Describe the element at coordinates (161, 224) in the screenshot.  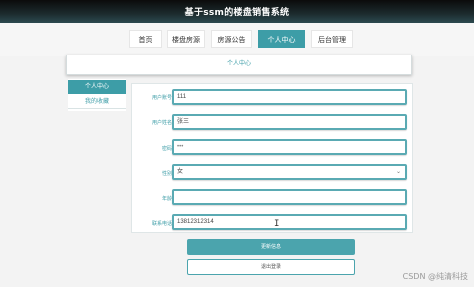
I see `phone-label: 联系电话` at that location.